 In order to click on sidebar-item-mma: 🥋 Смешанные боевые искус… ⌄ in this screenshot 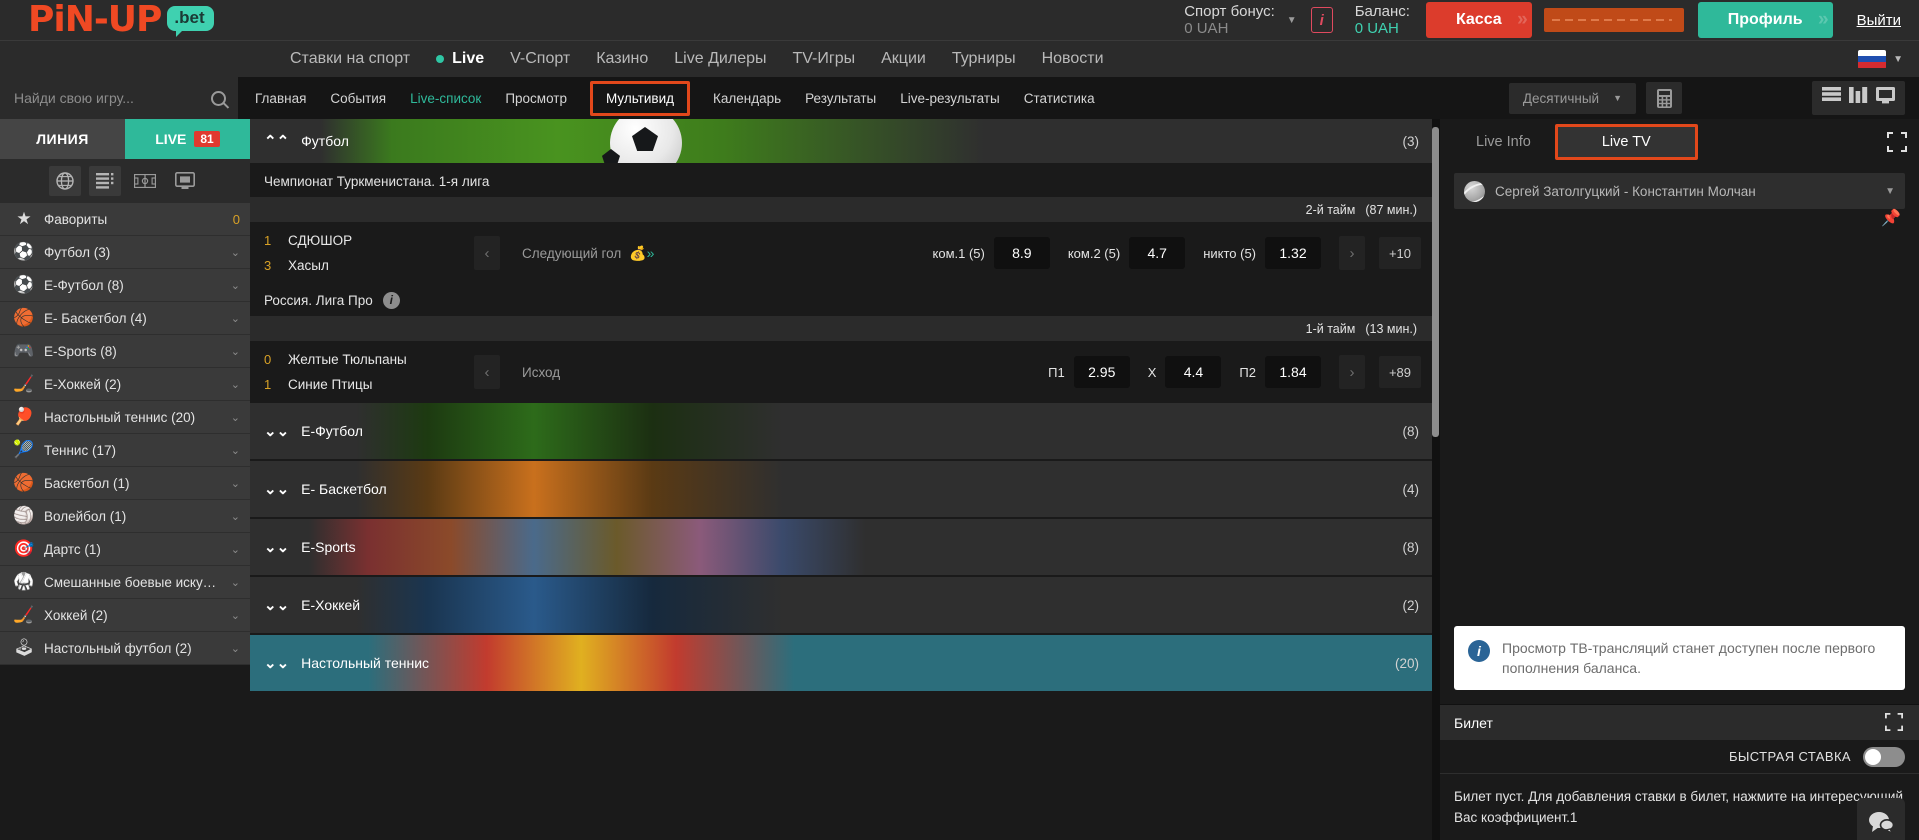, I will do `click(125, 582)`.